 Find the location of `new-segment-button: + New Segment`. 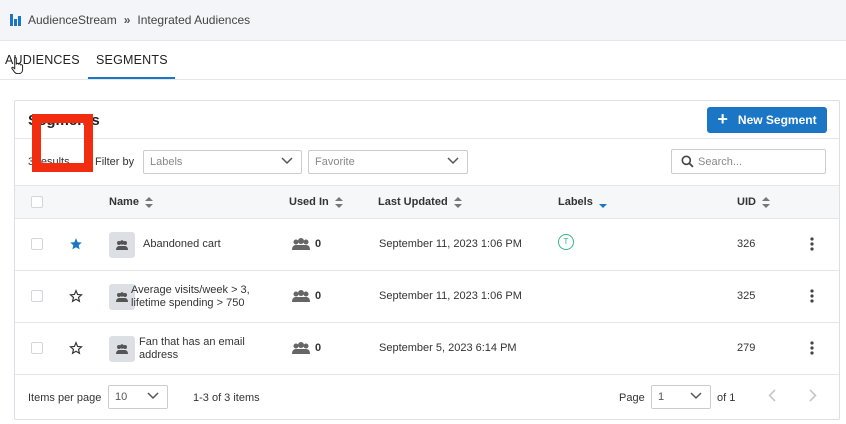

new-segment-button: + New Segment is located at coordinates (767, 120).